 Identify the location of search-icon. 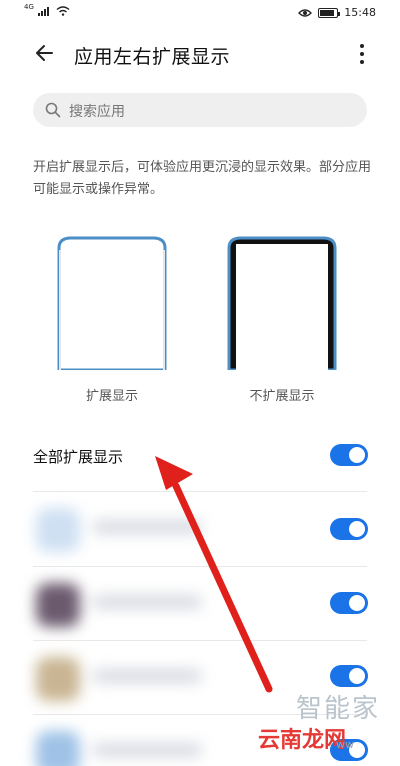
(53, 110).